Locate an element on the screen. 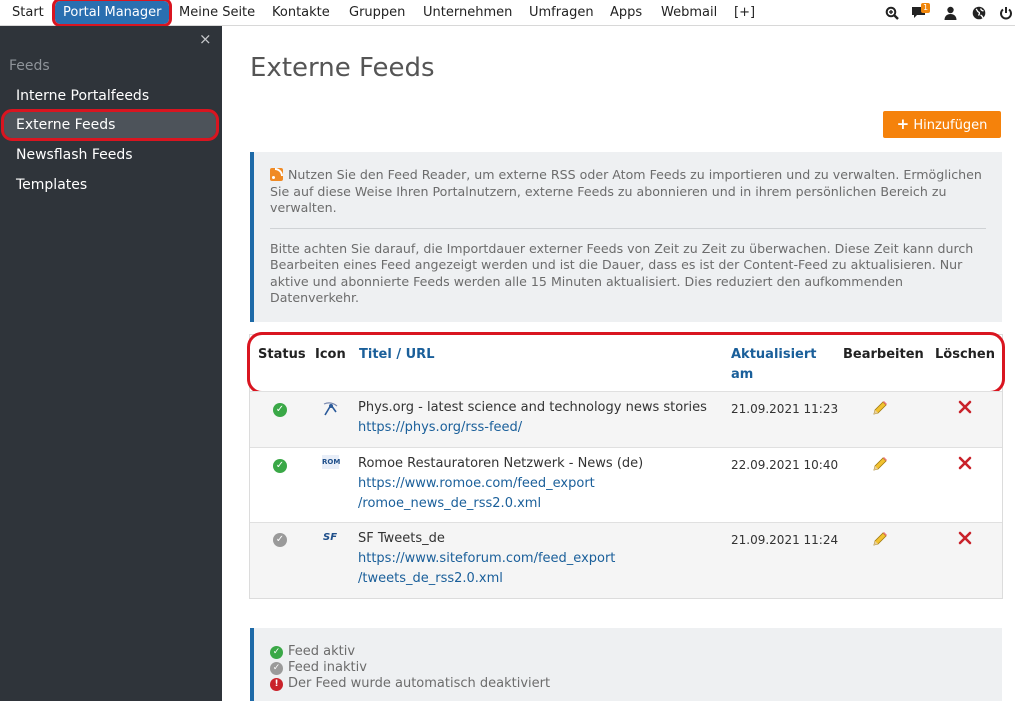 Image resolution: width=1015 pixels, height=701 pixels. feed-url-link: https://www.romoe.com/feed_export is located at coordinates (476, 484).